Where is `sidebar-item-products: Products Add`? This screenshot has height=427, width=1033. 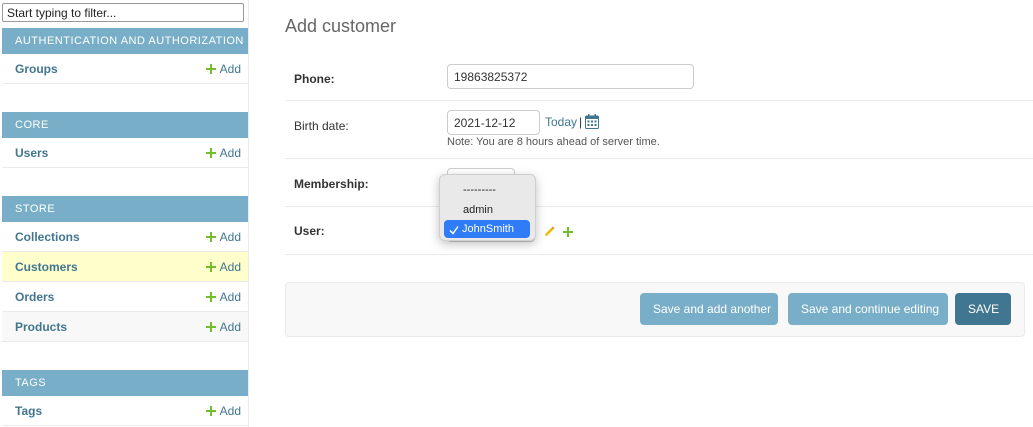 sidebar-item-products: Products Add is located at coordinates (125, 327).